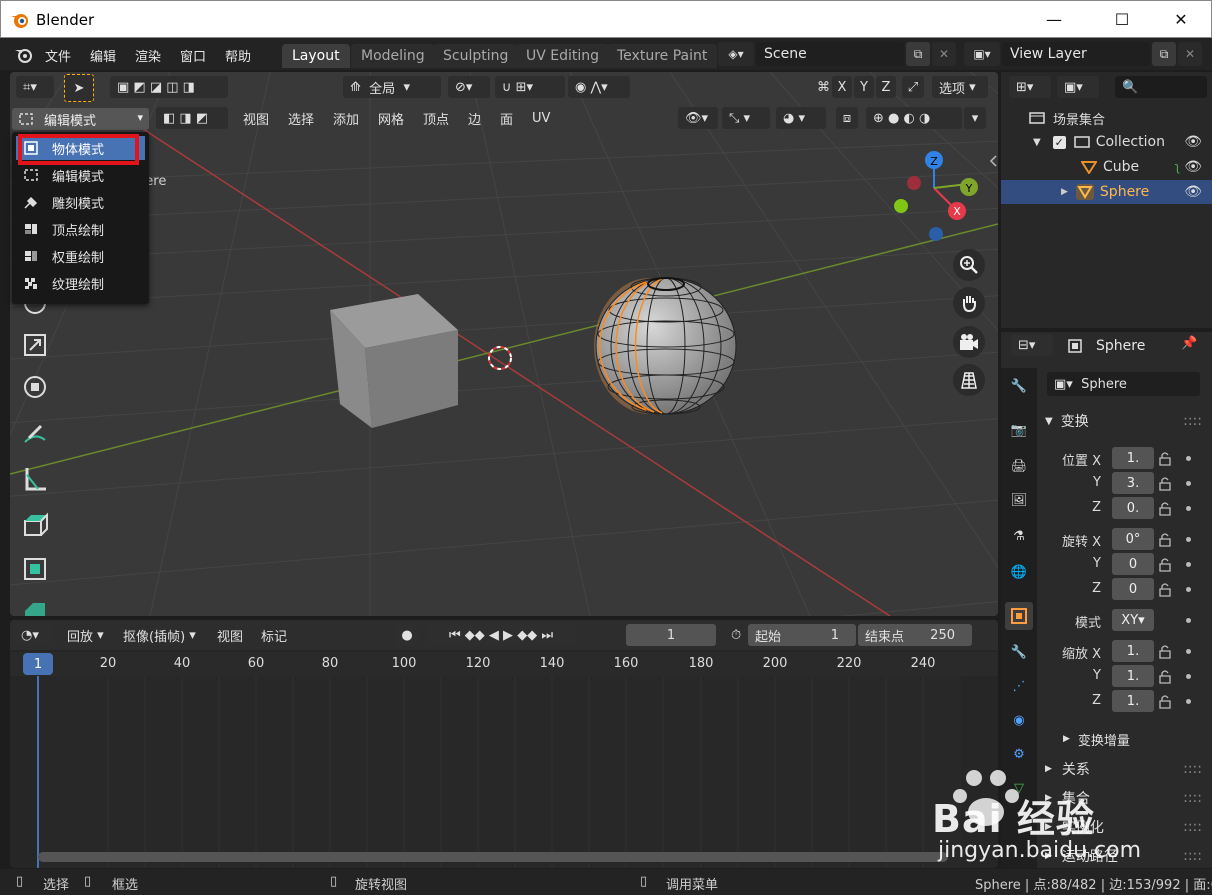 The image size is (1212, 895). I want to click on rotation-z-field: 0, so click(1133, 589).